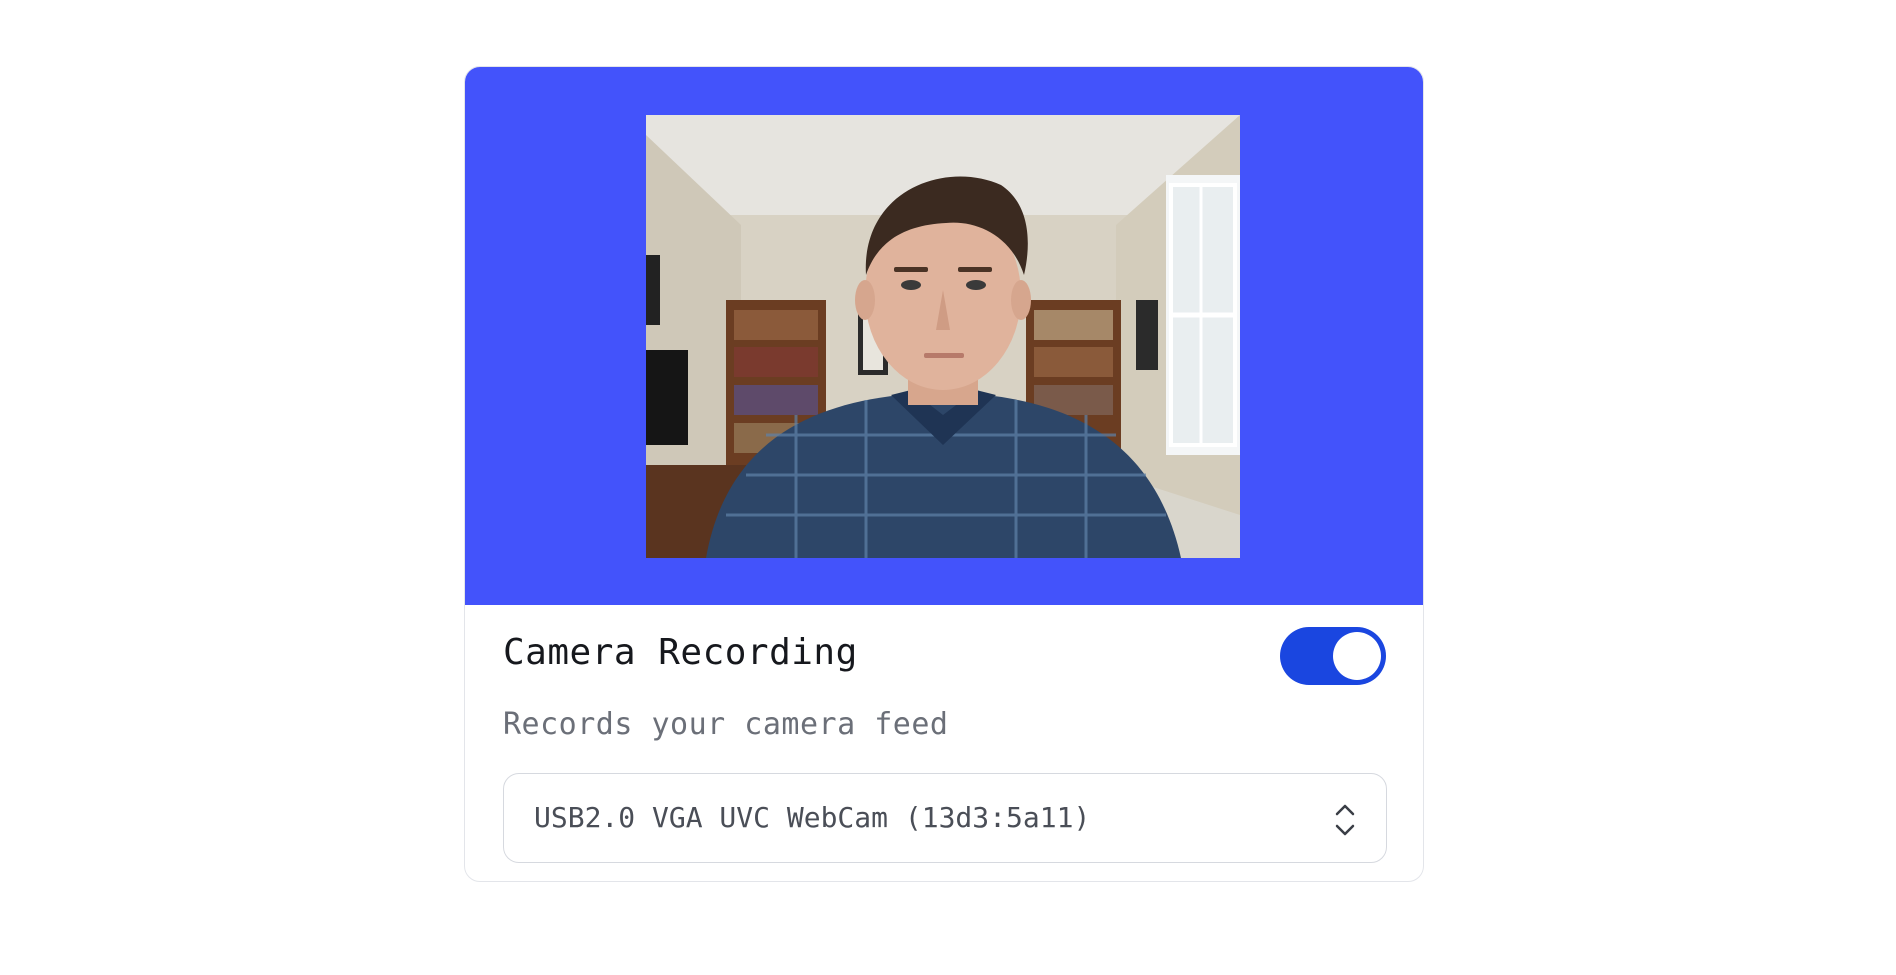 This screenshot has width=1896, height=975. Describe the element at coordinates (726, 724) in the screenshot. I see `camera-recording-description: Records your camera feed` at that location.